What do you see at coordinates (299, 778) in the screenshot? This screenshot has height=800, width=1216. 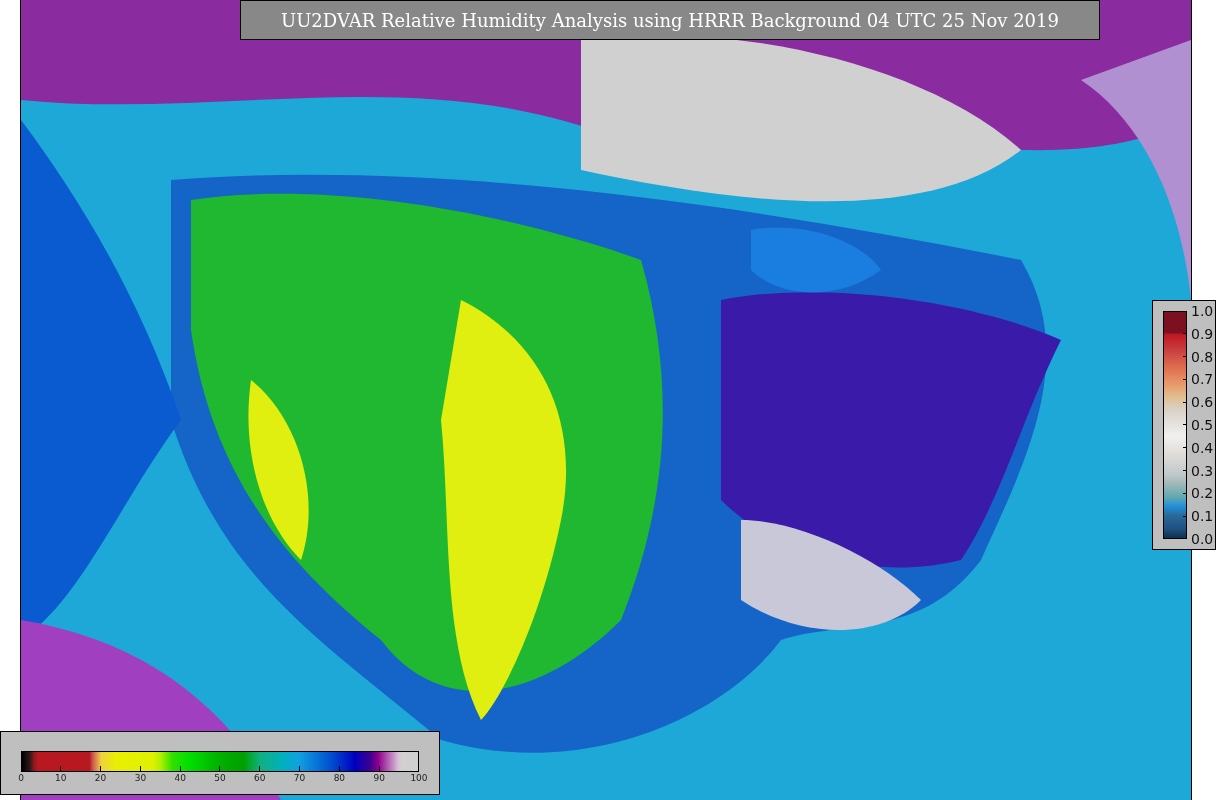 I see `tick-label: 70` at bounding box center [299, 778].